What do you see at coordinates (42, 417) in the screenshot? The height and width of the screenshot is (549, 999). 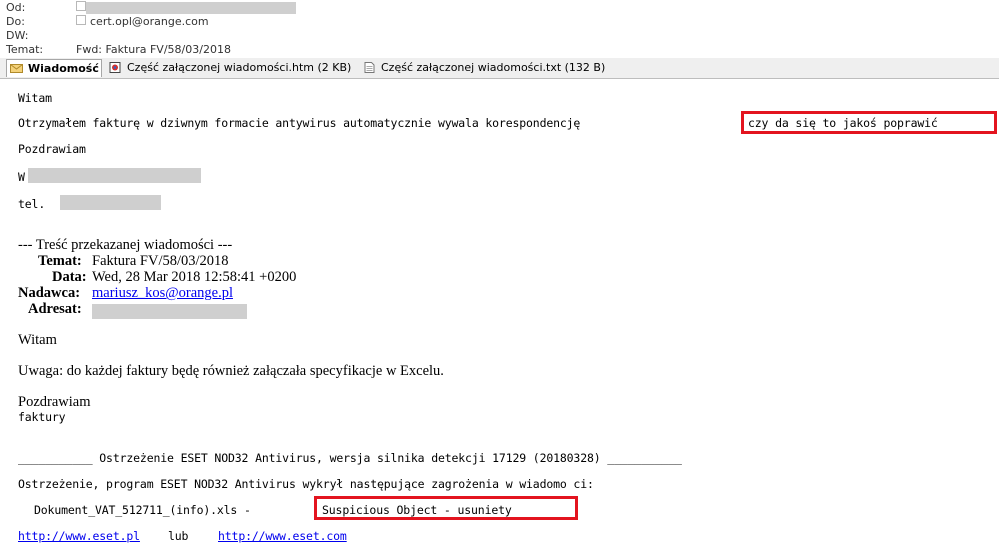 I see `fwd-footer: faktury` at bounding box center [42, 417].